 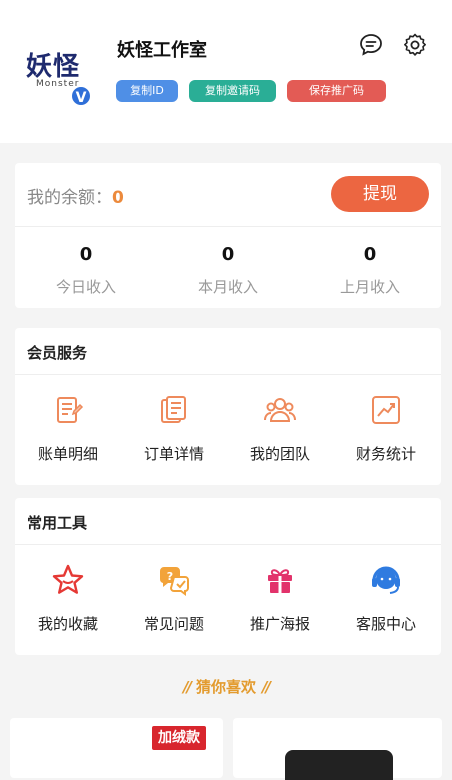 What do you see at coordinates (147, 91) in the screenshot?
I see `copy-id-button: 复制ID` at bounding box center [147, 91].